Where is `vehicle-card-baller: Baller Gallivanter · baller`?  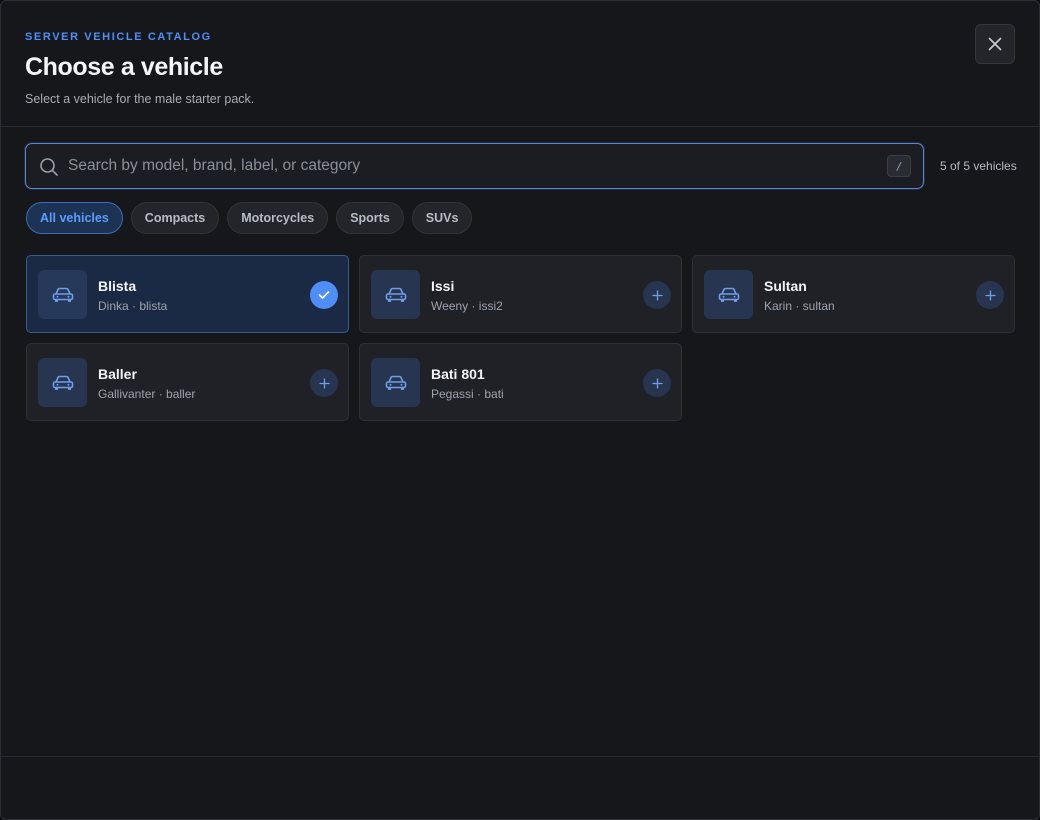 vehicle-card-baller: Baller Gallivanter · baller is located at coordinates (187, 382).